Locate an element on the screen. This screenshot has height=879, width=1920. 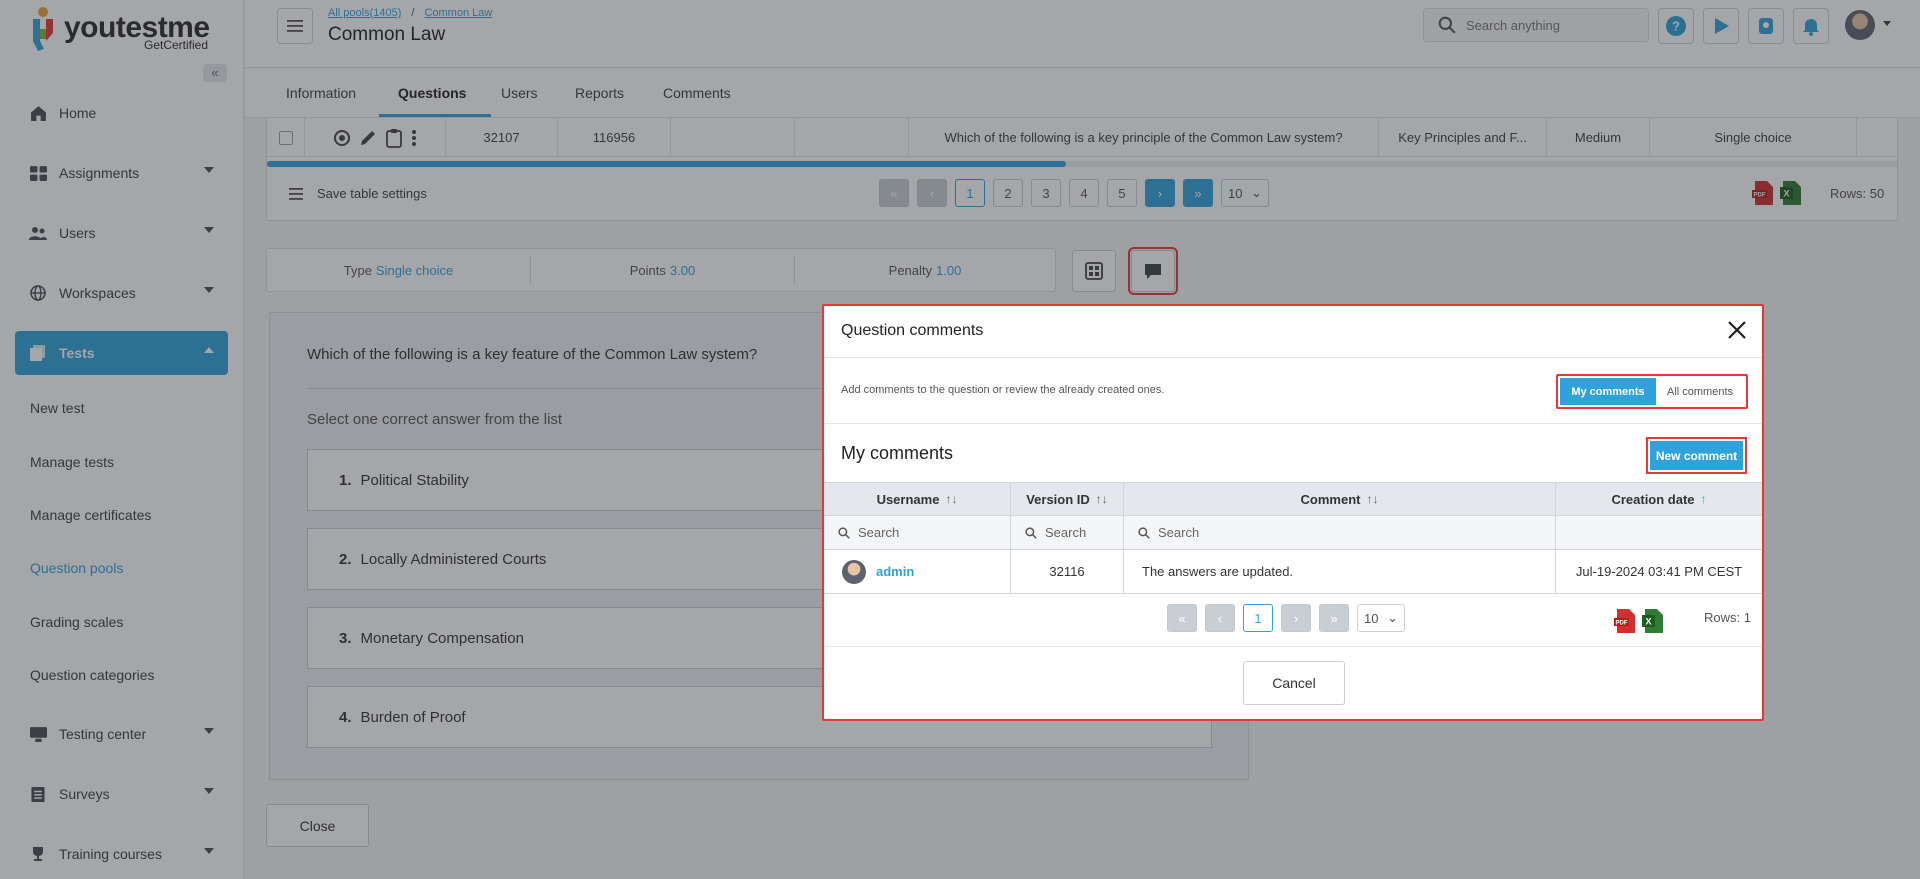
prev-page-button: ‹ is located at coordinates (1220, 618).